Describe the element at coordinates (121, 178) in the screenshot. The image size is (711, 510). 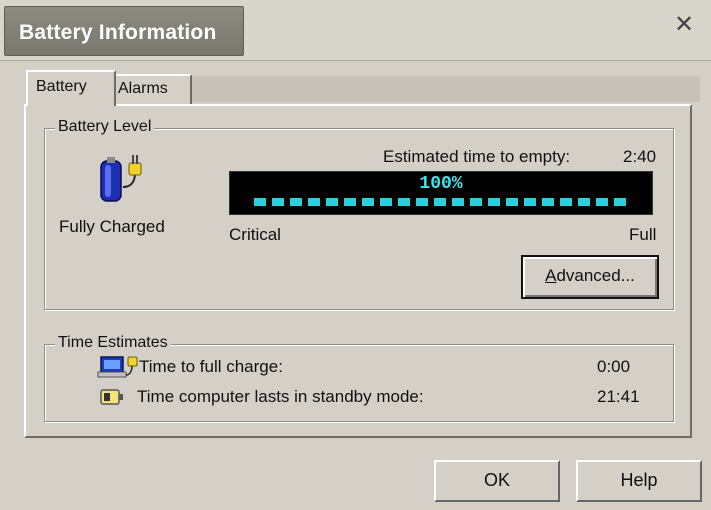
I see `battery-plug-icon` at that location.